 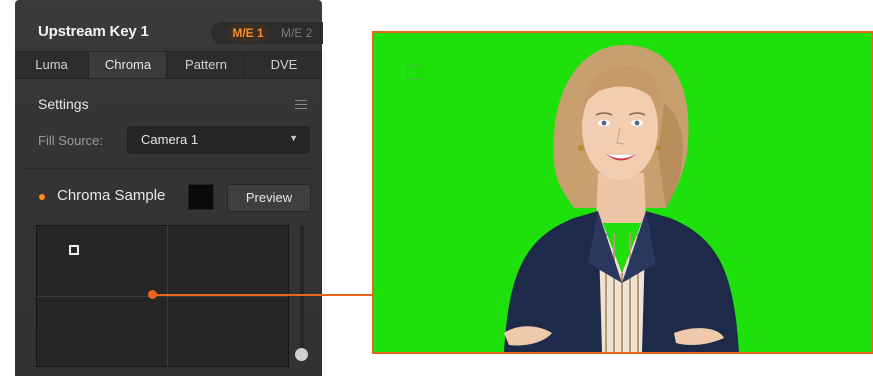 What do you see at coordinates (127, 65) in the screenshot?
I see `tab-chroma: Chroma` at bounding box center [127, 65].